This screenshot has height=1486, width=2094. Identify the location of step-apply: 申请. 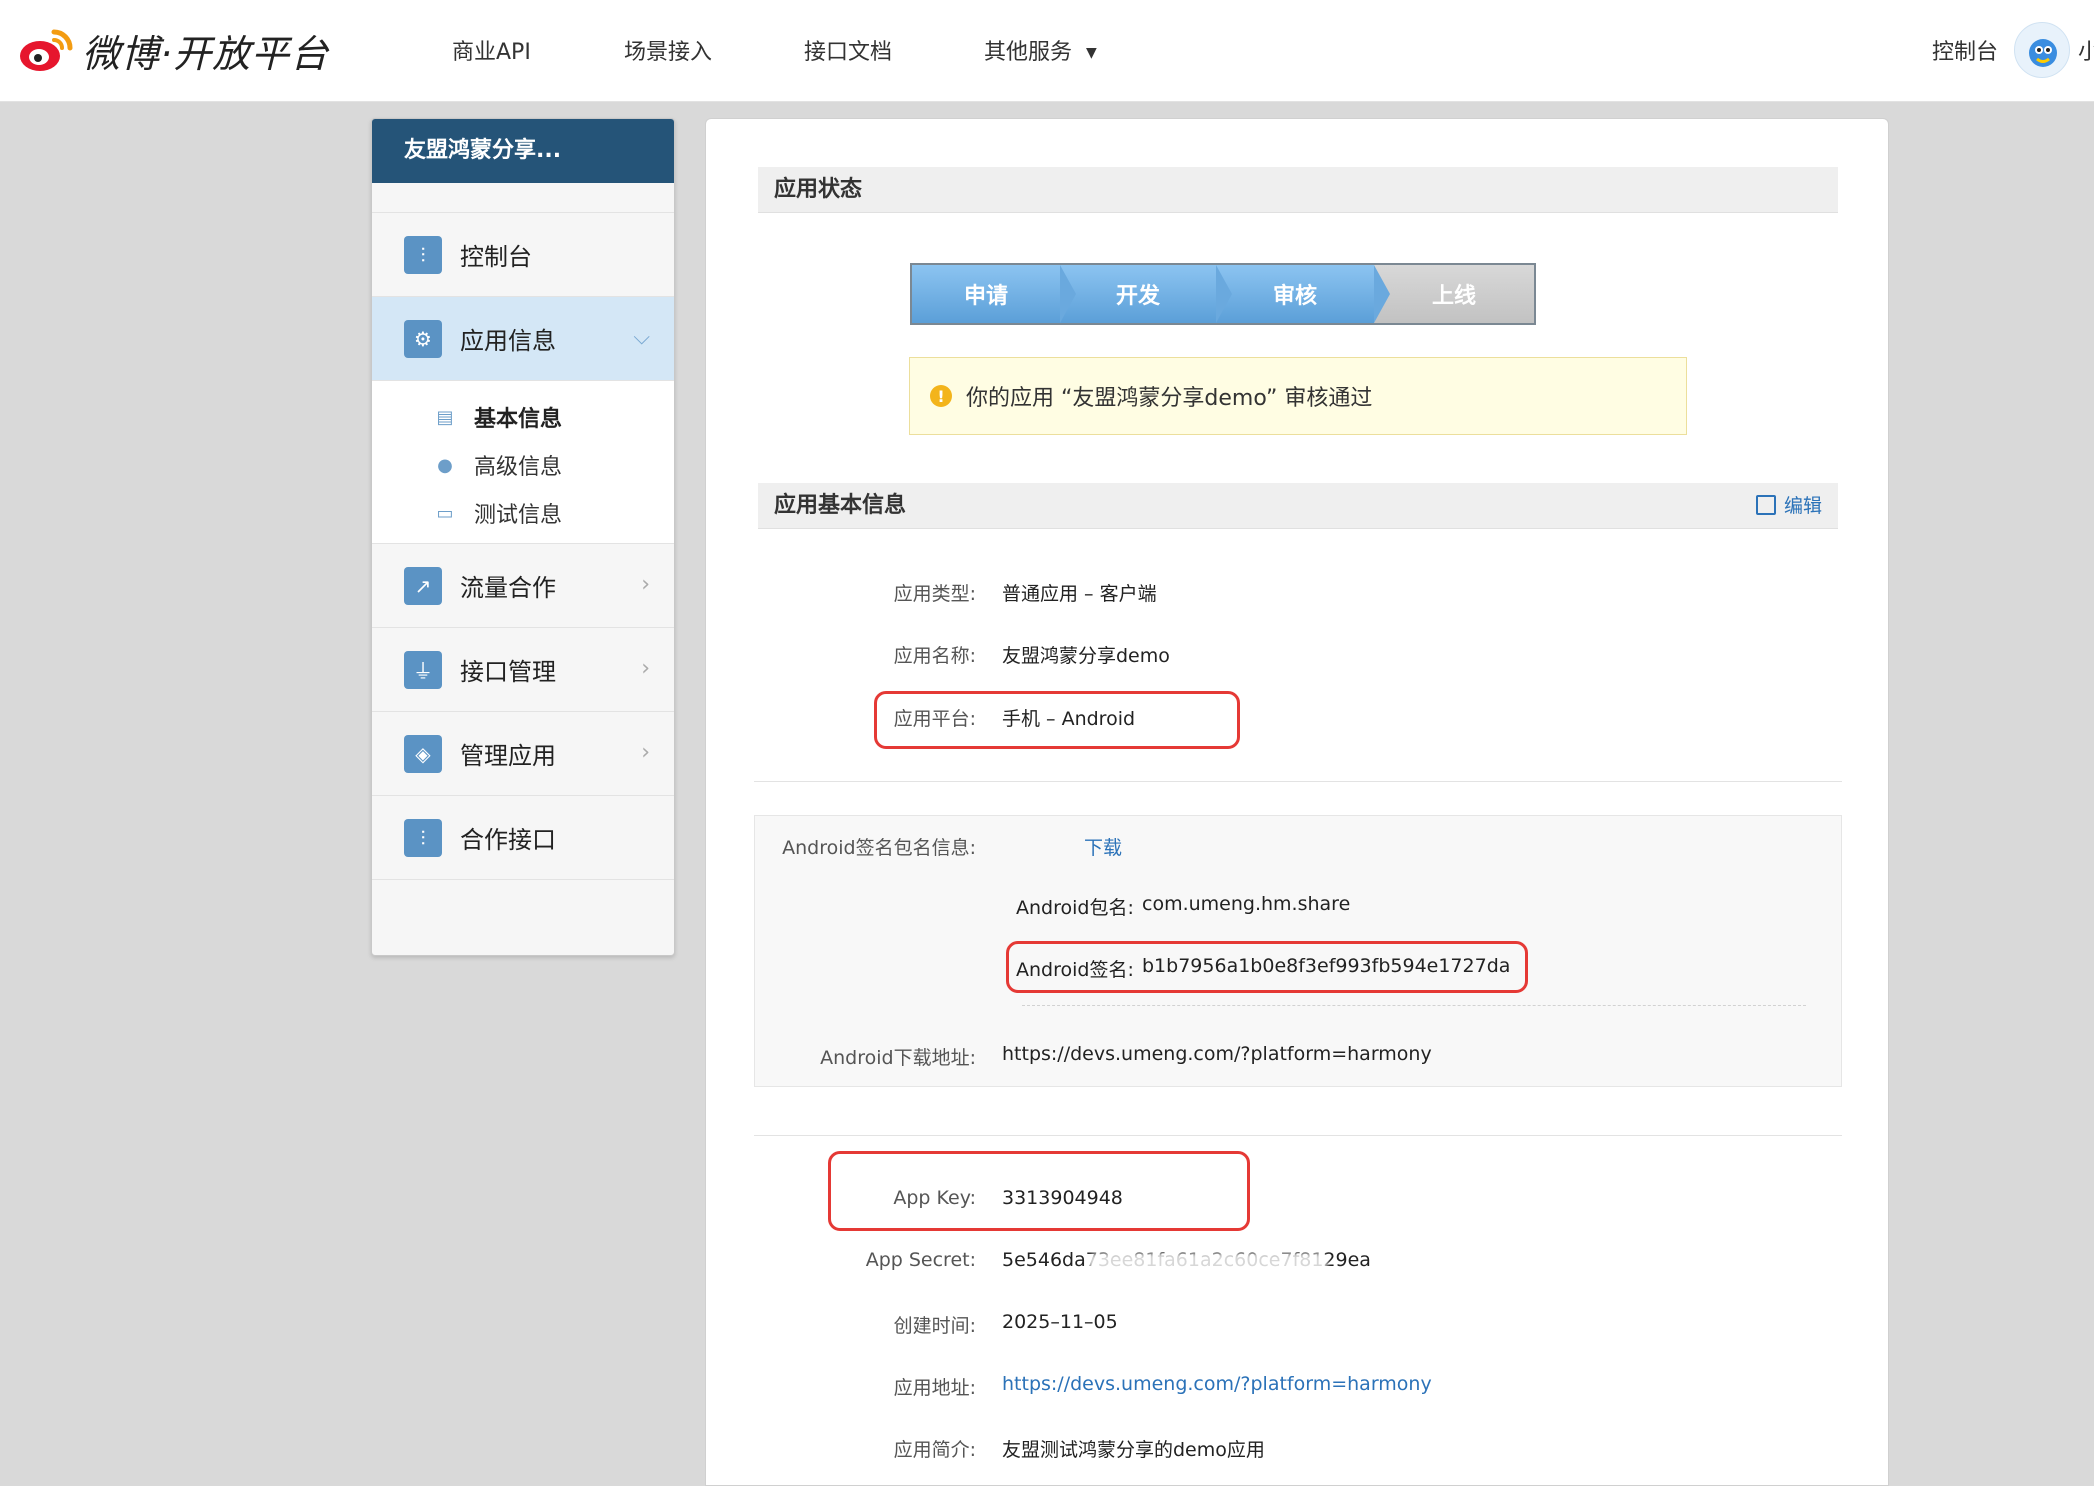
(994, 294).